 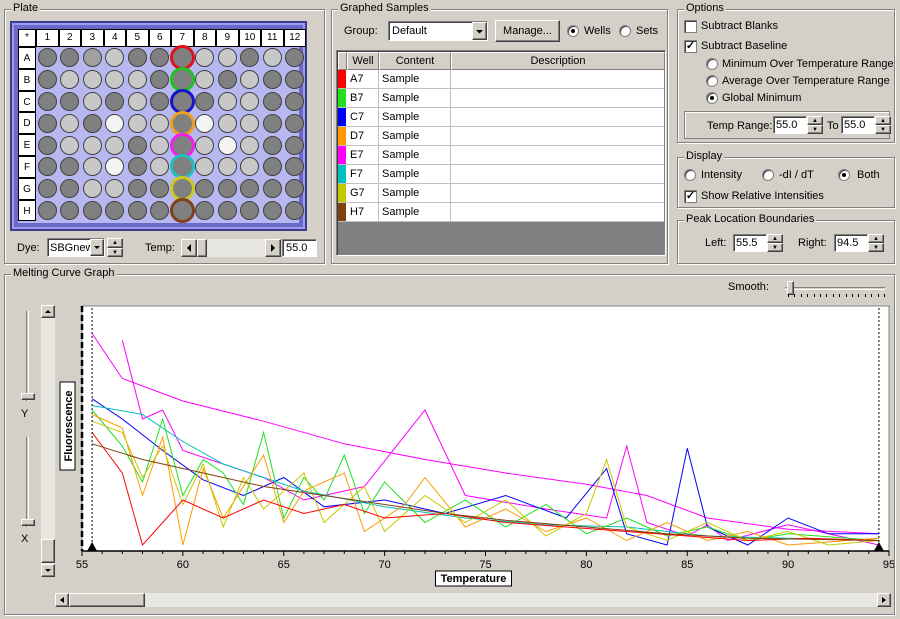 I want to click on sets-radio, so click(x=625, y=31).